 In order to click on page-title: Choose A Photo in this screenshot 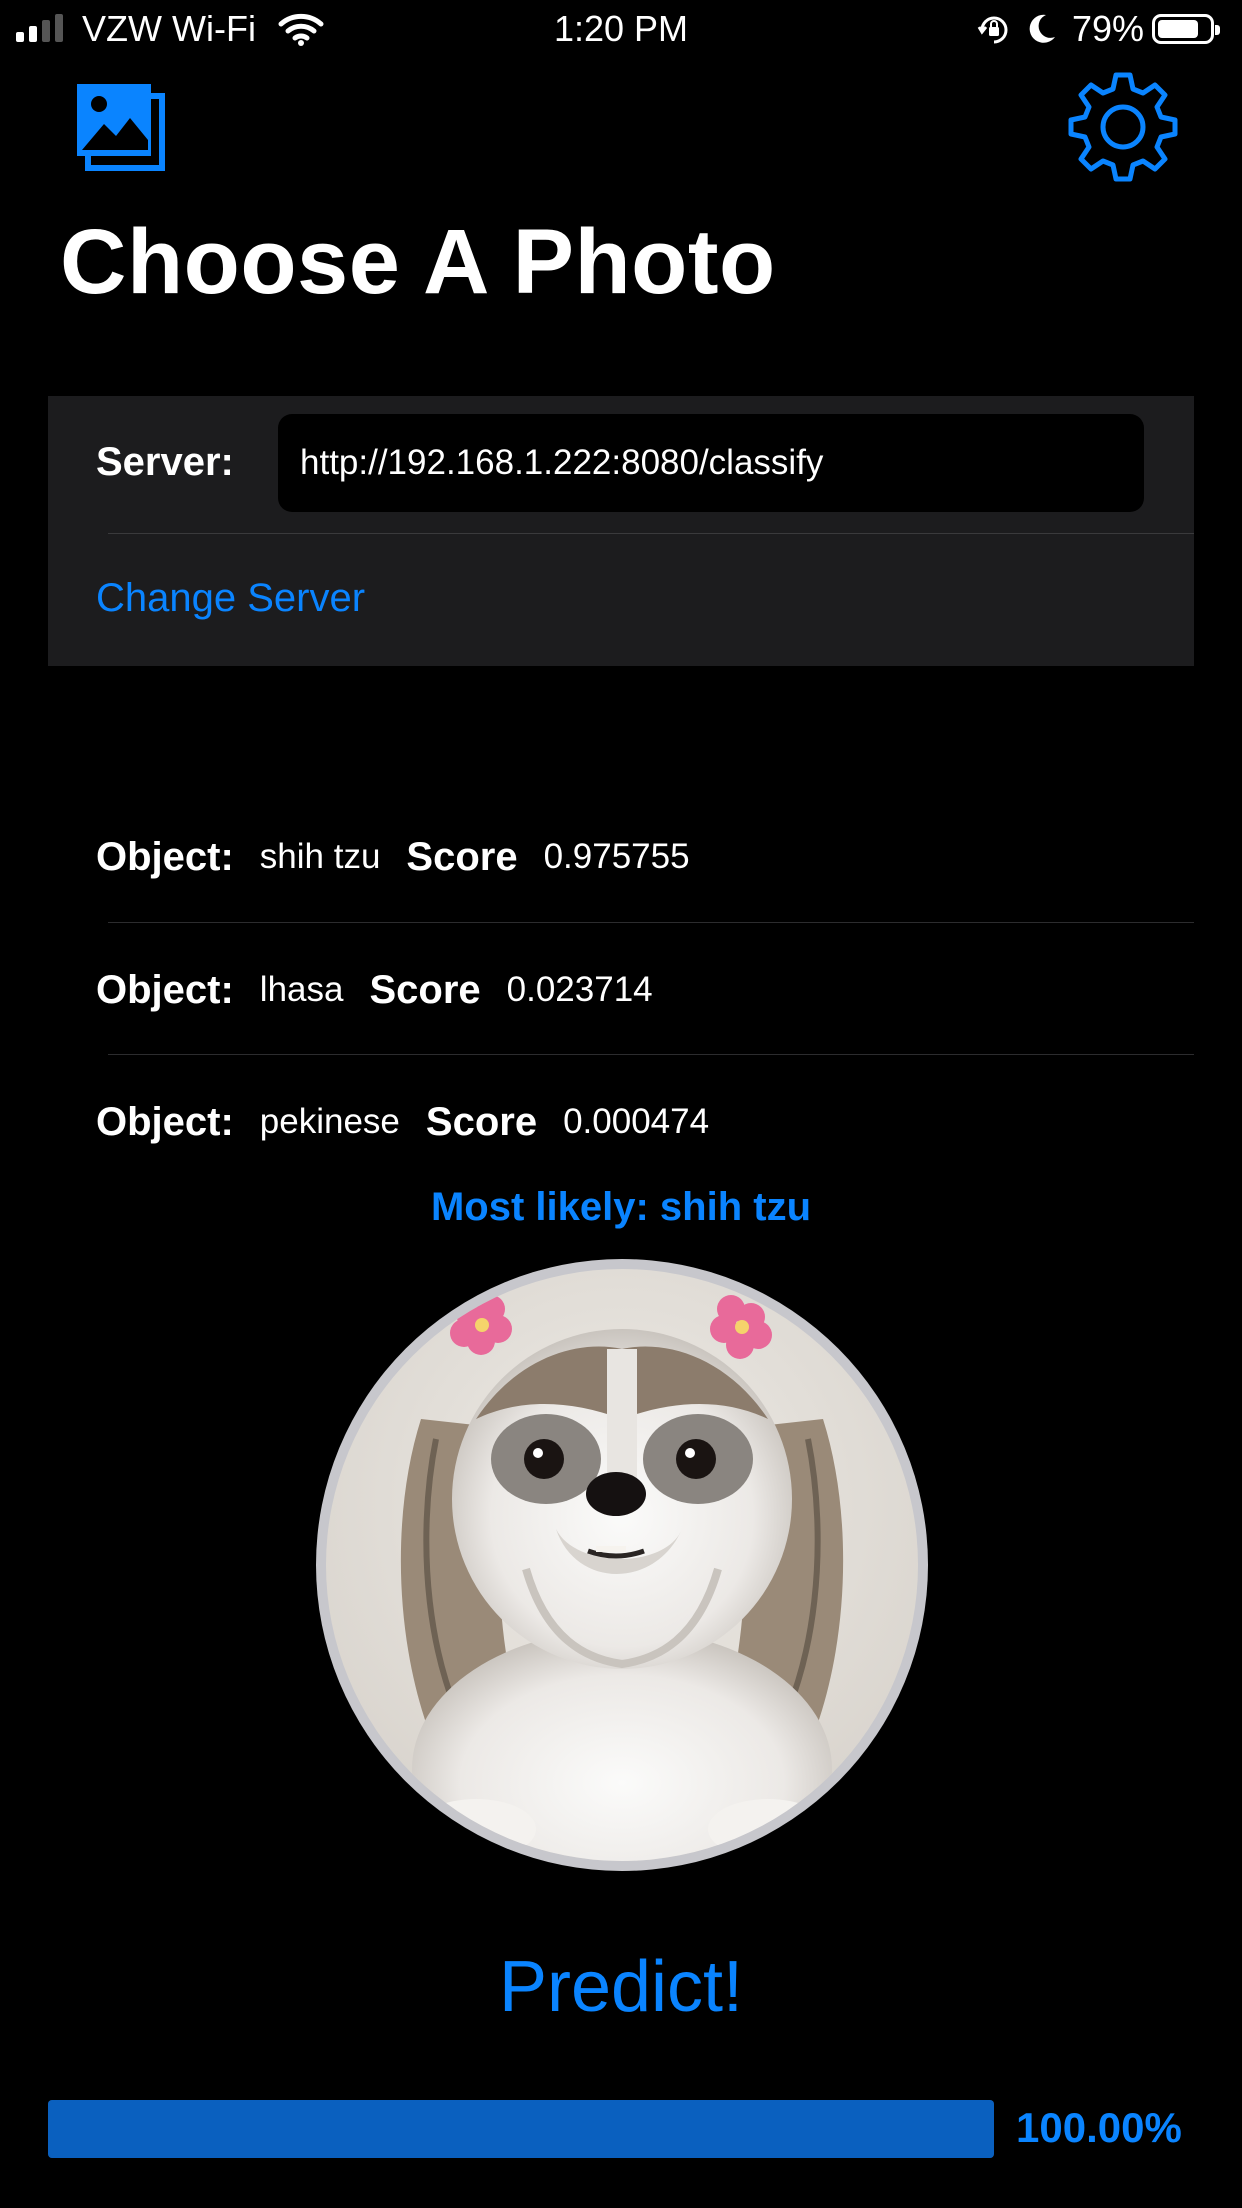, I will do `click(418, 262)`.